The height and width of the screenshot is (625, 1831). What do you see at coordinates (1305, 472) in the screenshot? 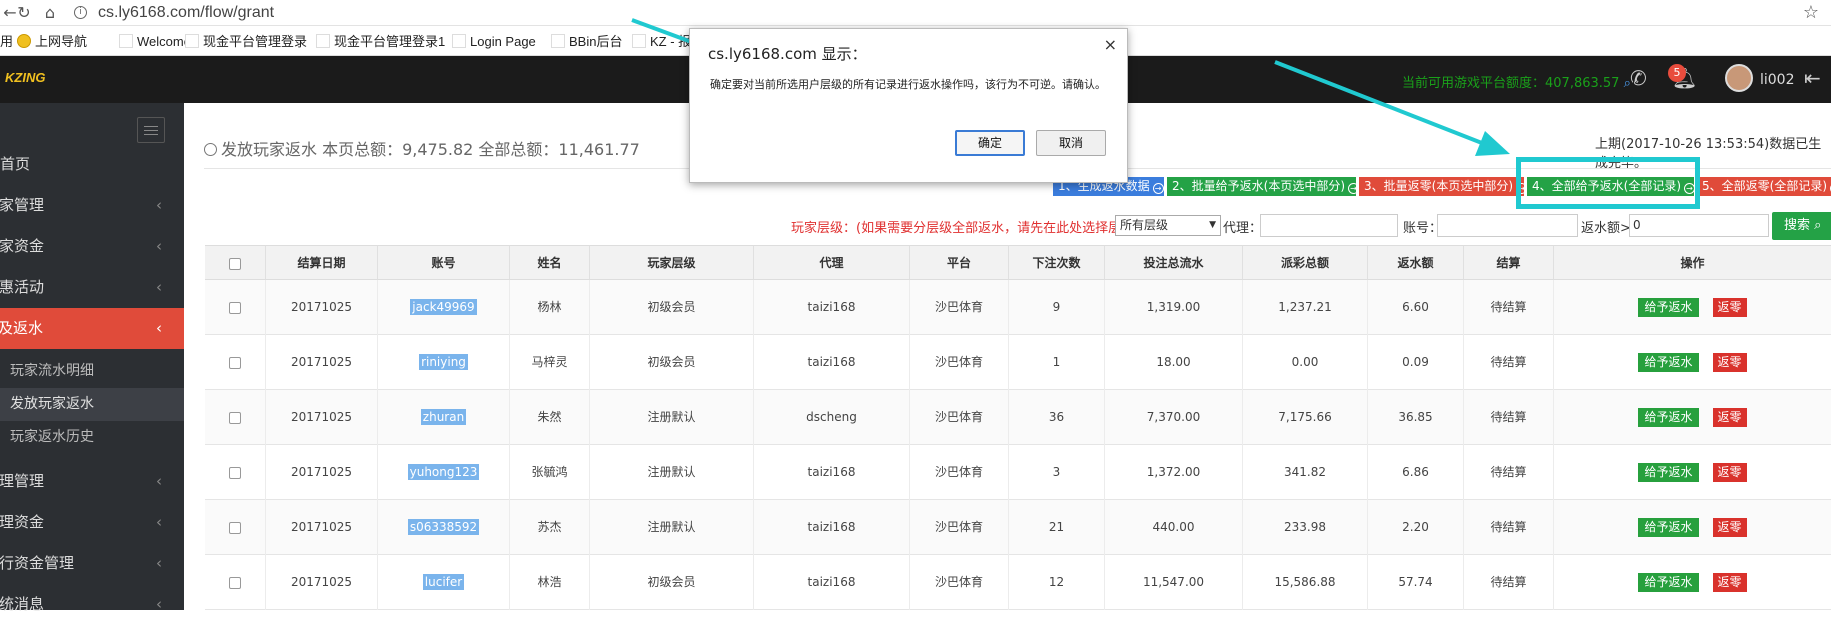
I see `cell-value: 341.82` at bounding box center [1305, 472].